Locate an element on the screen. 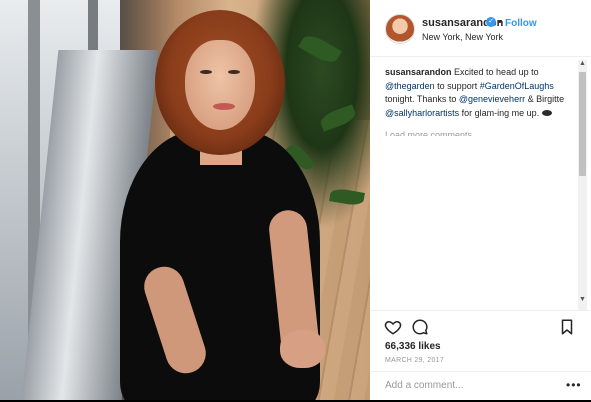 The image size is (591, 402). photo-hand is located at coordinates (302, 349).